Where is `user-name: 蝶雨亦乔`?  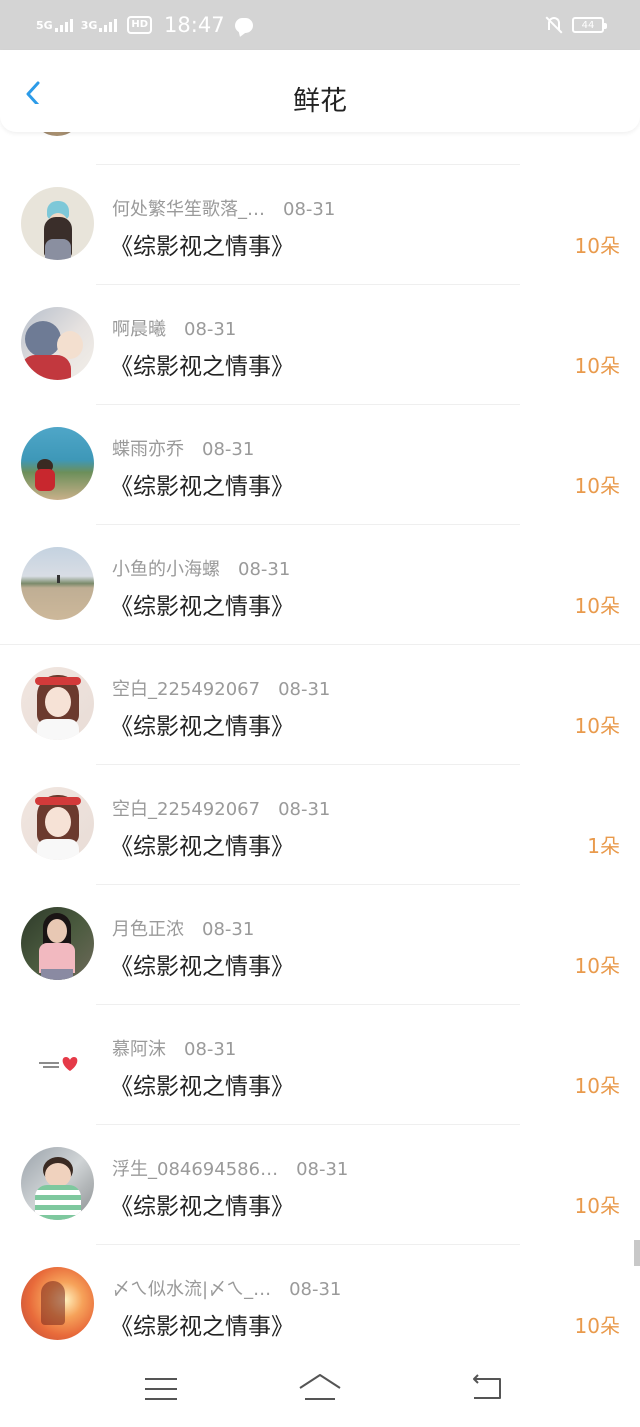
user-name: 蝶雨亦乔 is located at coordinates (148, 449).